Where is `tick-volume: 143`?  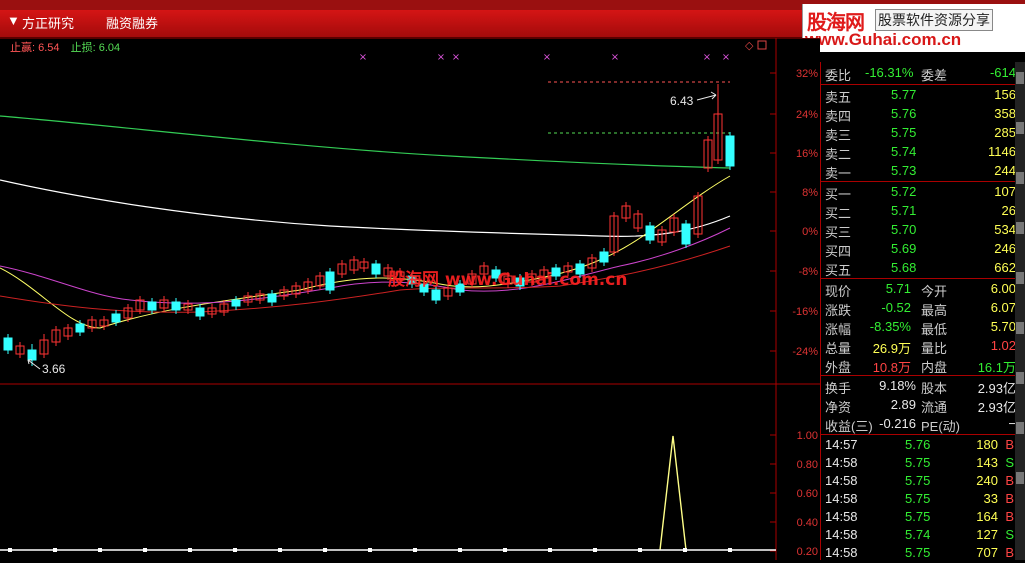 tick-volume: 143 is located at coordinates (987, 462).